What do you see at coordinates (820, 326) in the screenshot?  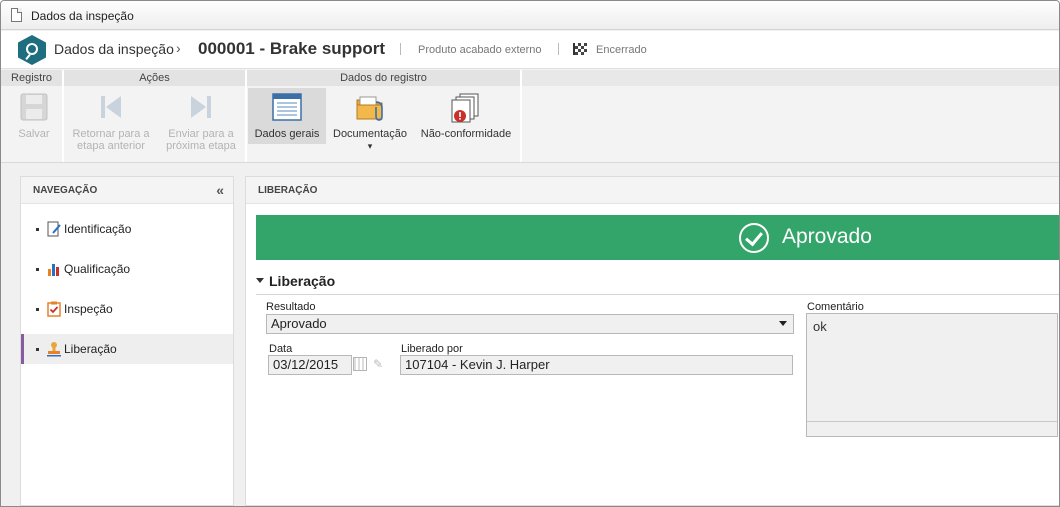 I see `comment-value: ok` at bounding box center [820, 326].